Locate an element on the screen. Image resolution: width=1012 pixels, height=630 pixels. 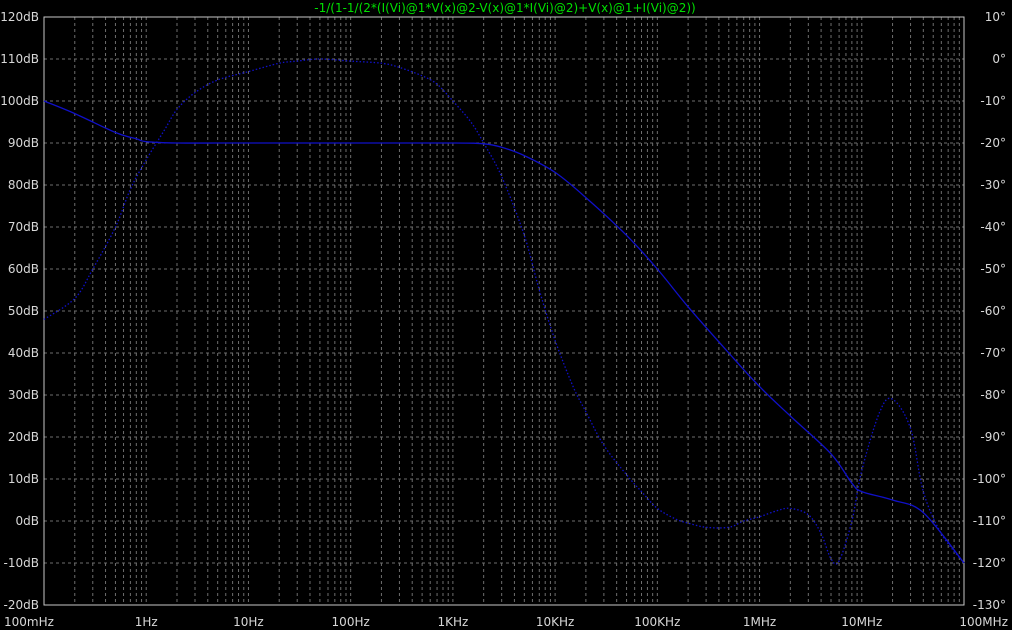
left-tick-label: -10dB is located at coordinates (21, 563).